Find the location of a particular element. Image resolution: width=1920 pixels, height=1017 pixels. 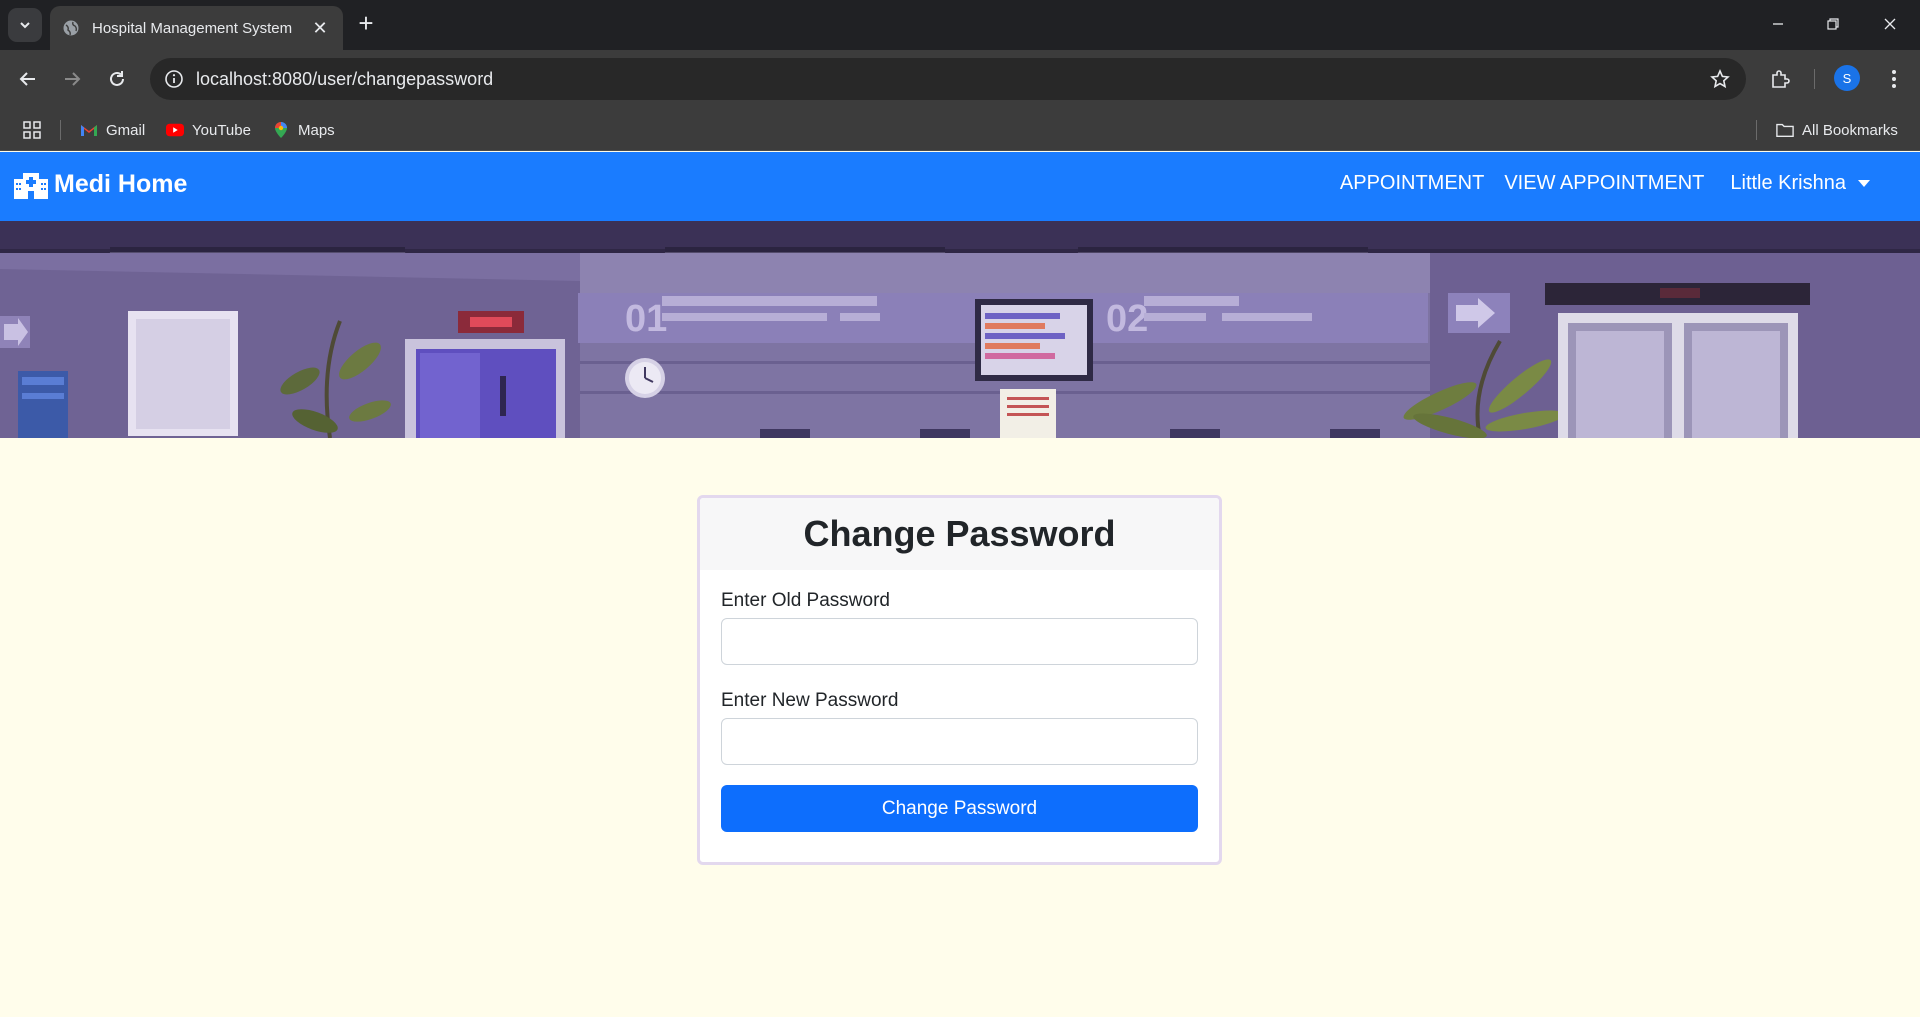

arrow-right-icon is located at coordinates (73, 79).